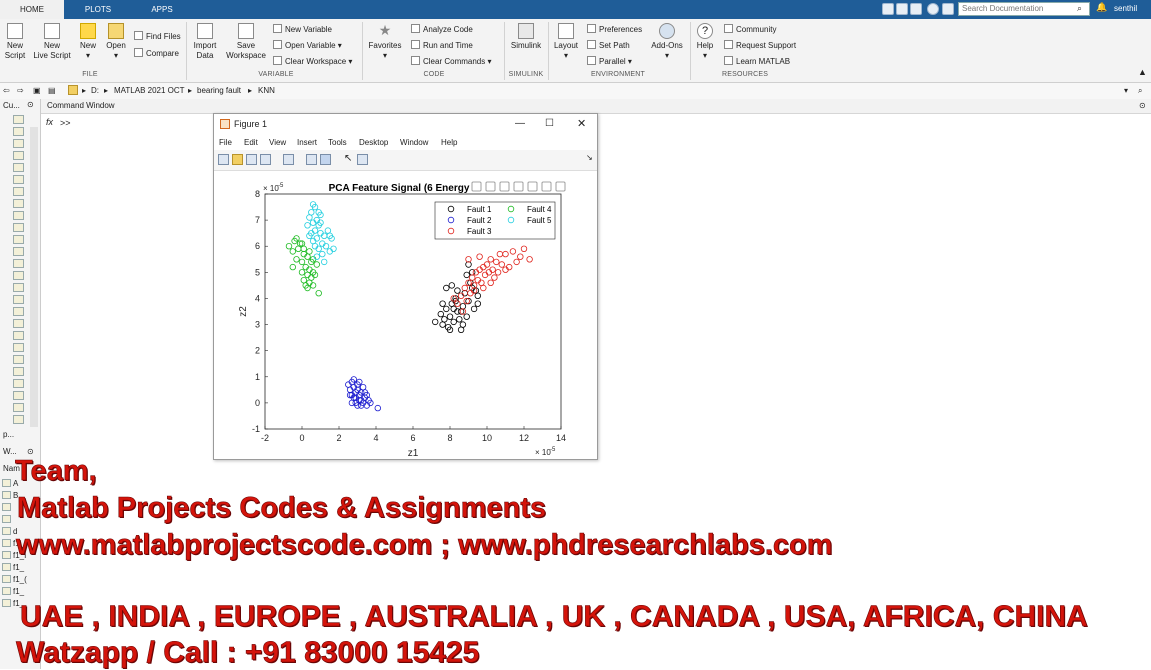  What do you see at coordinates (20, 90) in the screenshot?
I see `forward-icon: ⇨` at bounding box center [20, 90].